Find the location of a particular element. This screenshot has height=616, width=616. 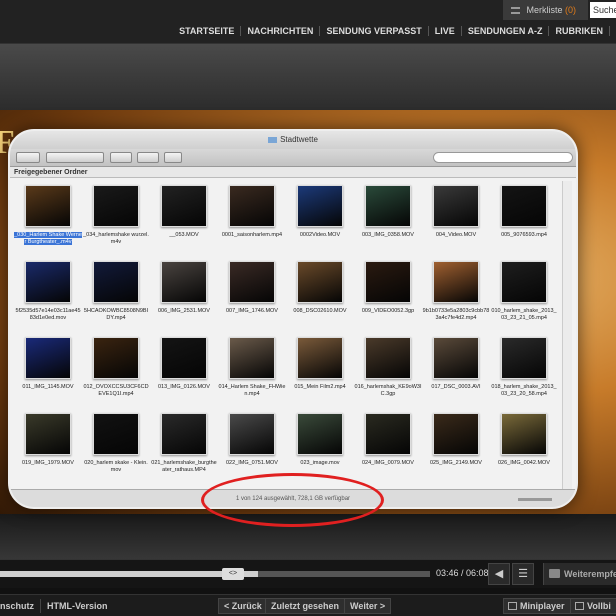

file-name: 0002Video.MOV is located at coordinates (320, 235).